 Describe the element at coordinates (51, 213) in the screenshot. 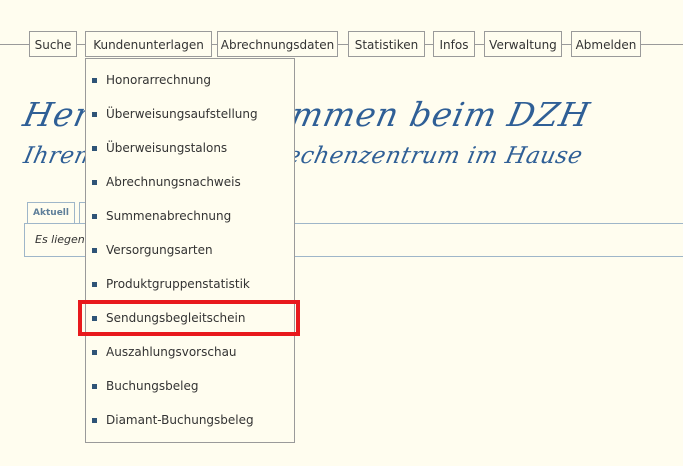

I see `tab-aktuell: Aktuell` at that location.